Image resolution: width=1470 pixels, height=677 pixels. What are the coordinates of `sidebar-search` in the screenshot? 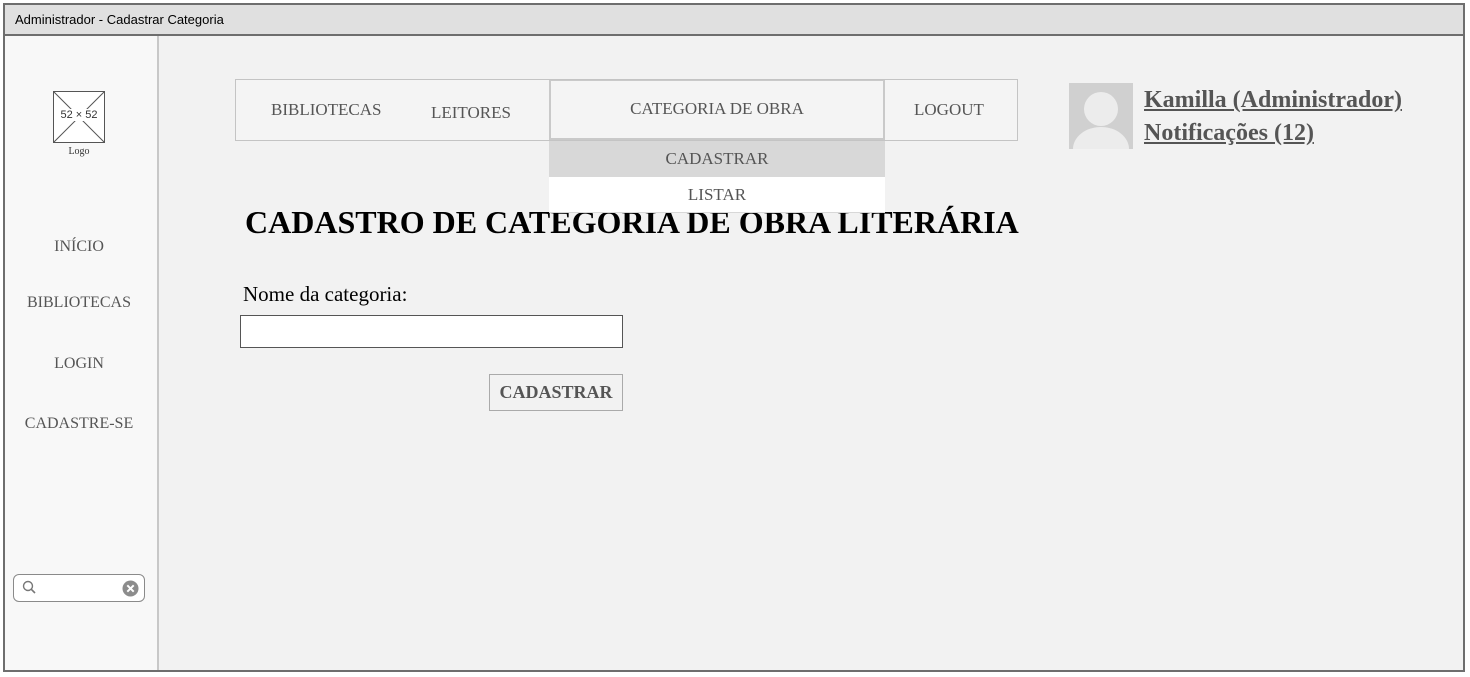 It's located at (79, 588).